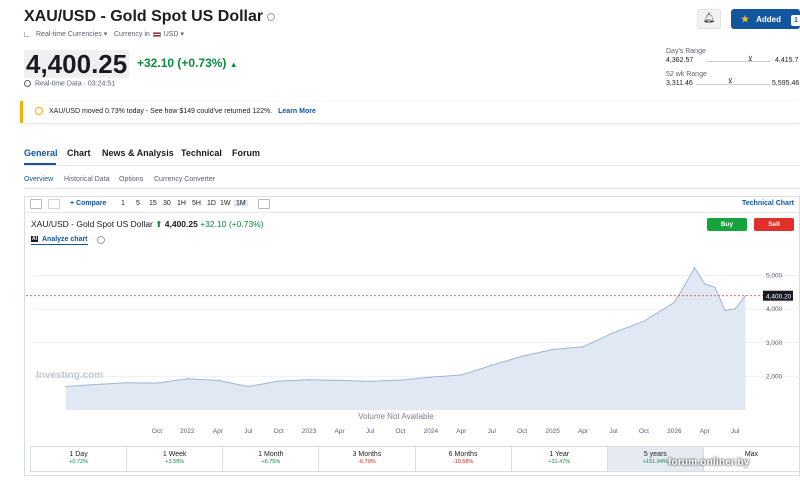 The width and height of the screenshot is (800, 487). I want to click on 52wk-range-marker: ⊻, so click(730, 81).